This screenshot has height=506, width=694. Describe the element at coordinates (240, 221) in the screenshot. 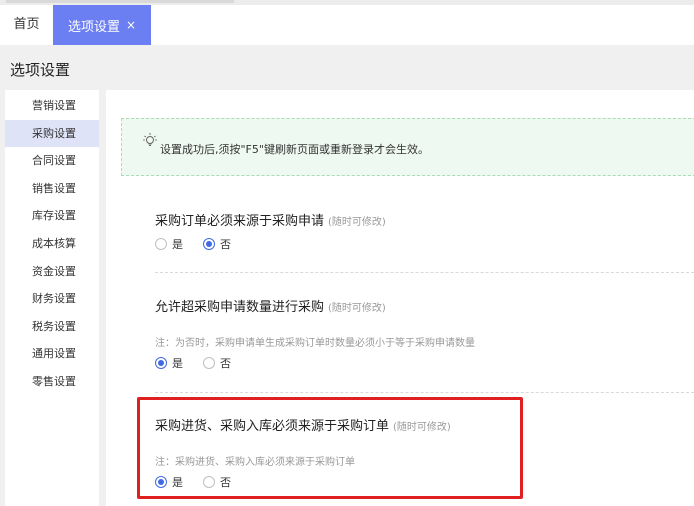

I see `option-title-text: 采购订单必须来源于采购申请` at that location.